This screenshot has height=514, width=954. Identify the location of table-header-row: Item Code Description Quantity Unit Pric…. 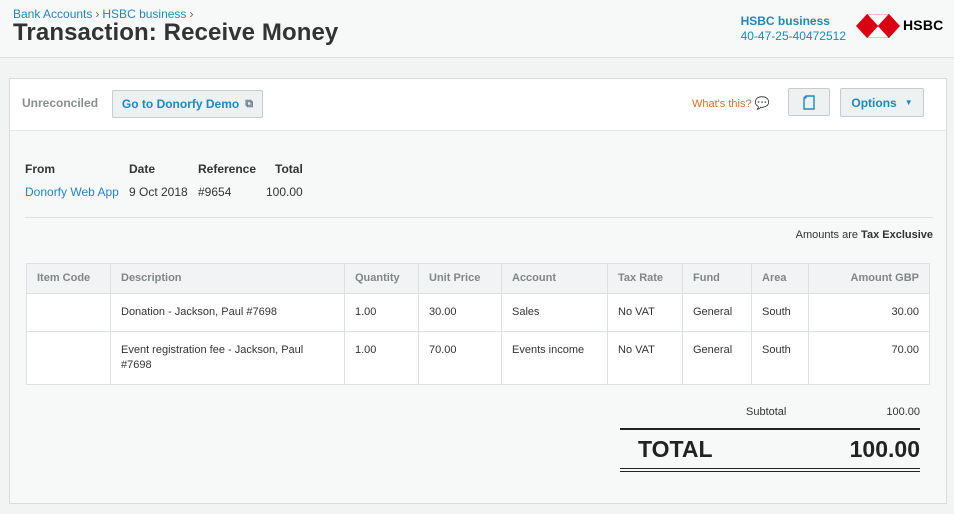
(478, 278).